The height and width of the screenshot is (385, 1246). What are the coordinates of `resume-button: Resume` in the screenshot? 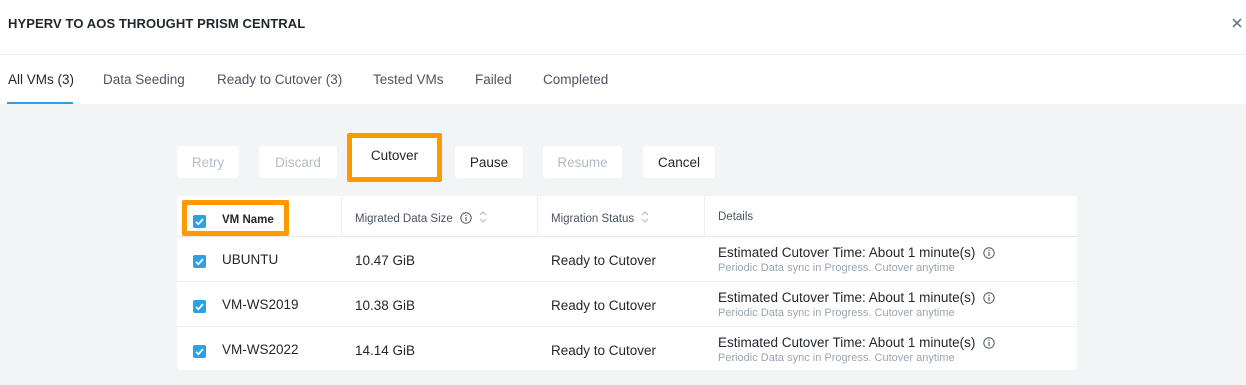 It's located at (582, 162).